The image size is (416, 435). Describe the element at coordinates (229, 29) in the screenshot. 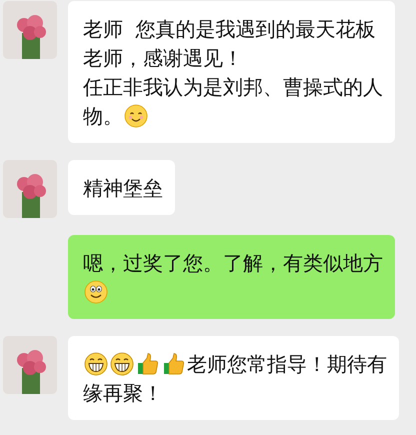

I see `message-text: 老师 您真的是我遇到的最天花板` at that location.